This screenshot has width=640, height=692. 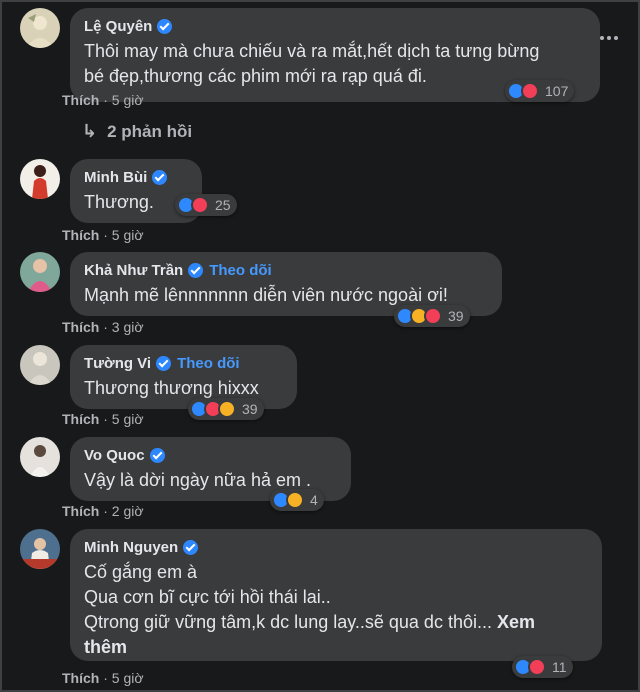 What do you see at coordinates (223, 205) in the screenshot?
I see `reaction-count: 25` at bounding box center [223, 205].